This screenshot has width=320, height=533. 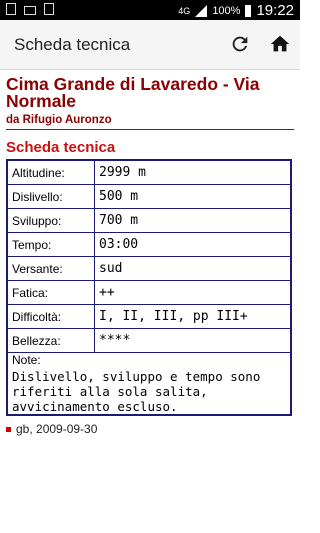 What do you see at coordinates (150, 10) in the screenshot?
I see `status-bar: 4G 100% 19:22` at bounding box center [150, 10].